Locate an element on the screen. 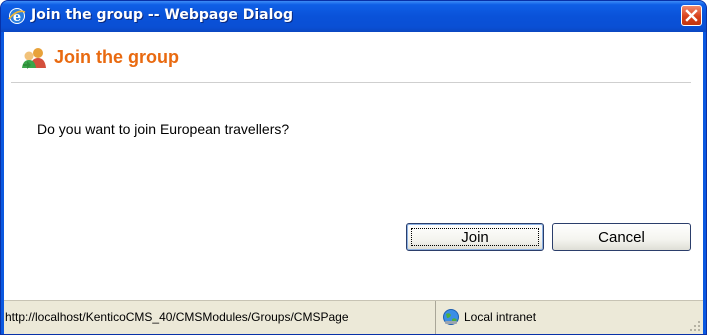  cancel-button-label: Cancel is located at coordinates (621, 237).